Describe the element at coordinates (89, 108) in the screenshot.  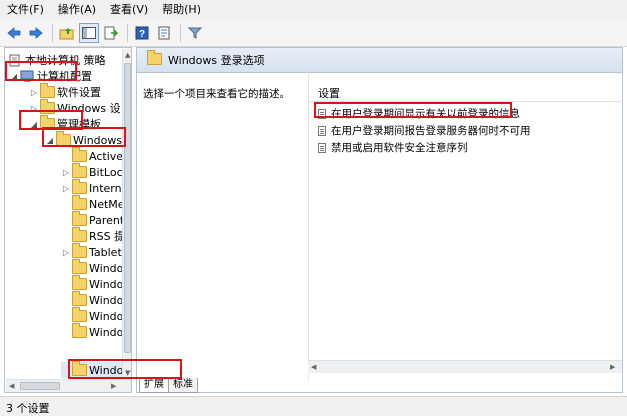
I see `tree-item-label: Windows 设` at that location.